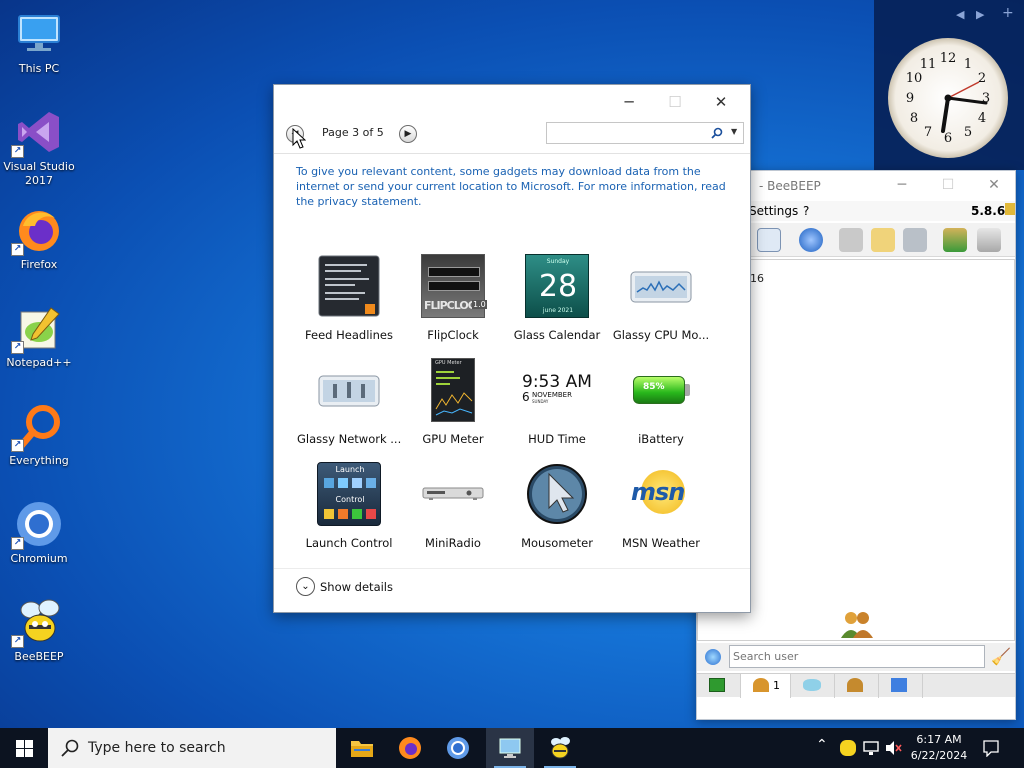  What do you see at coordinates (37, 133) in the screenshot?
I see `visual-studio-icon: ↗` at bounding box center [37, 133].